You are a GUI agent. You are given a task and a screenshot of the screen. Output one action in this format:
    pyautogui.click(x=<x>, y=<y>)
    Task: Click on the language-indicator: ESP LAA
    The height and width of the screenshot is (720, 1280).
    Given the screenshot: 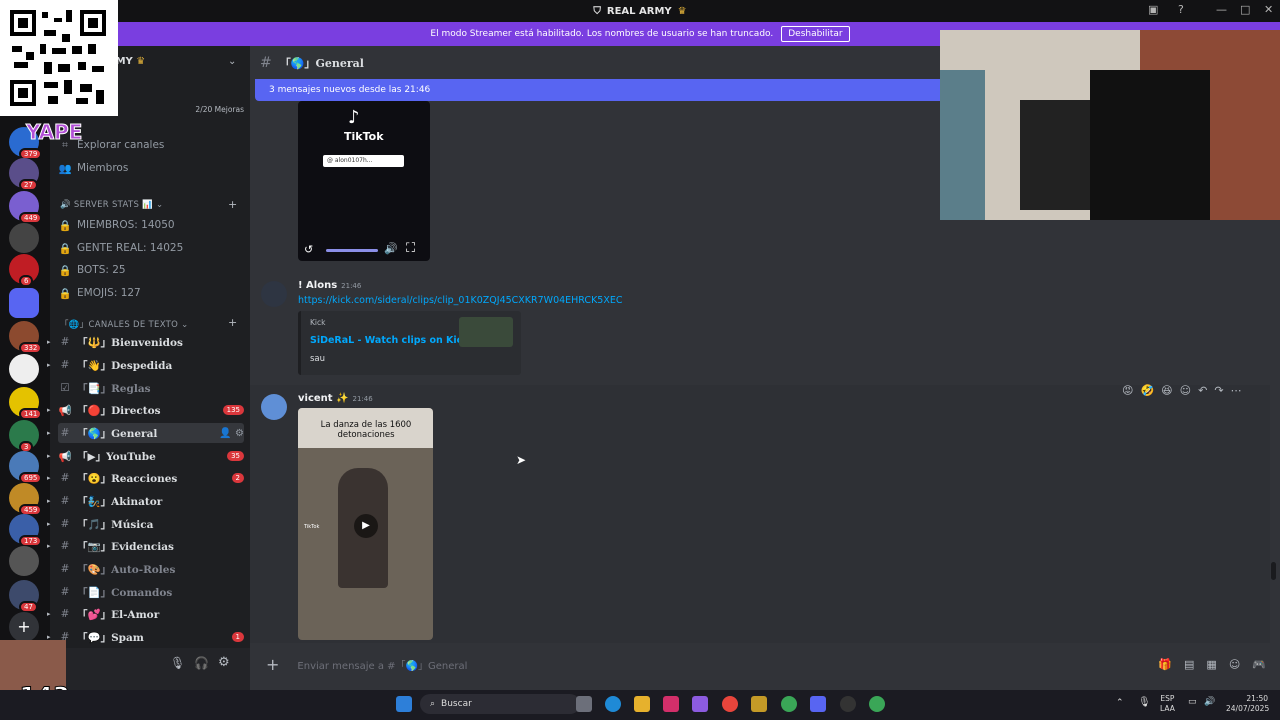 What is the action you would take?
    pyautogui.click(x=1167, y=704)
    